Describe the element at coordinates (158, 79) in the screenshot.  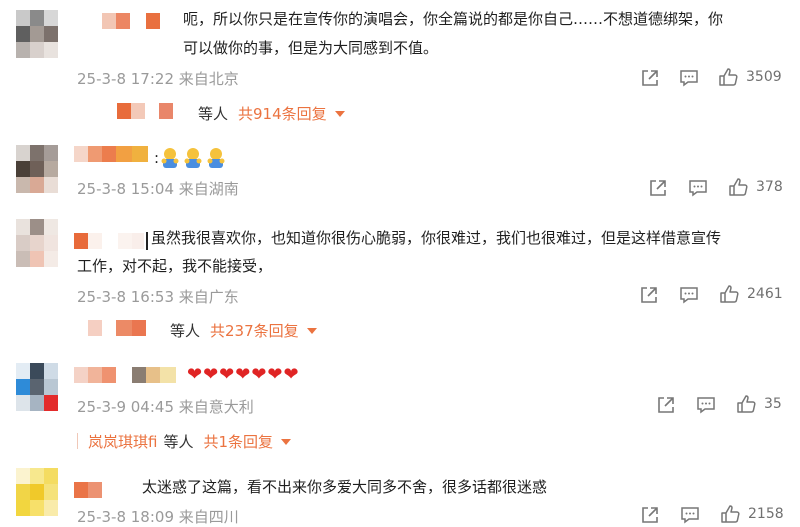
I see `comment-meta: 25-3-8 17:22 来自北京` at that location.